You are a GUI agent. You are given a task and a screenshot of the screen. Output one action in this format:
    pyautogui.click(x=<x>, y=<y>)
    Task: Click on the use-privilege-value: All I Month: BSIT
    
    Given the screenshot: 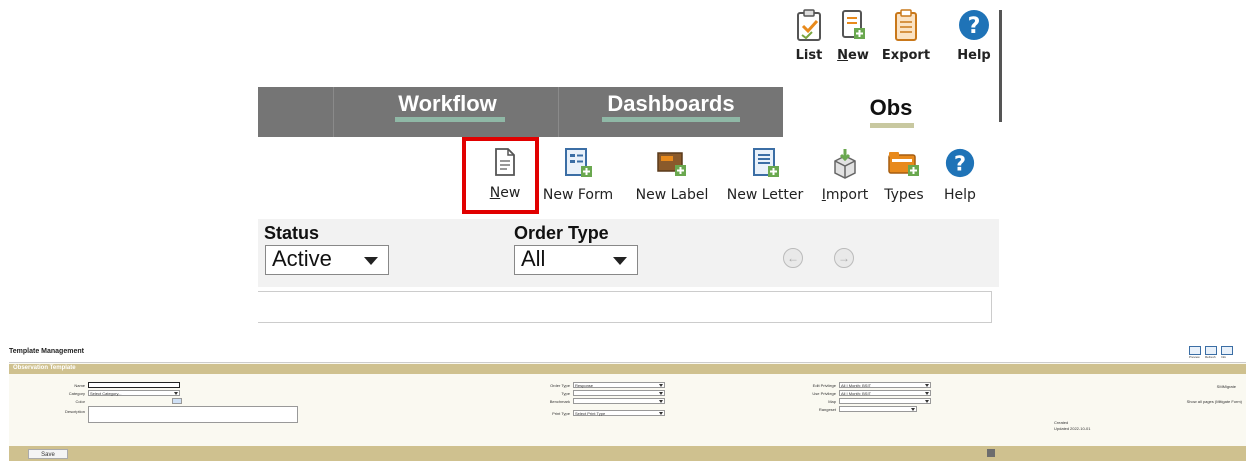 What is the action you would take?
    pyautogui.click(x=856, y=393)
    